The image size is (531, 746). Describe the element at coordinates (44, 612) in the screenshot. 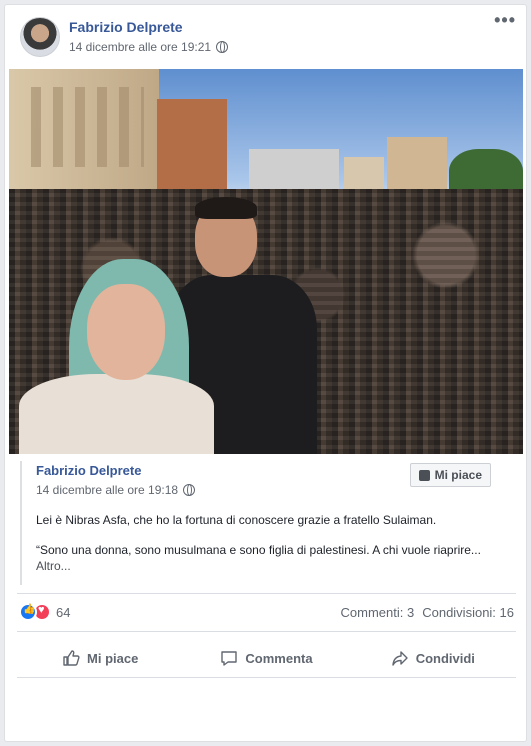

I see `reactions-summary: 64` at that location.